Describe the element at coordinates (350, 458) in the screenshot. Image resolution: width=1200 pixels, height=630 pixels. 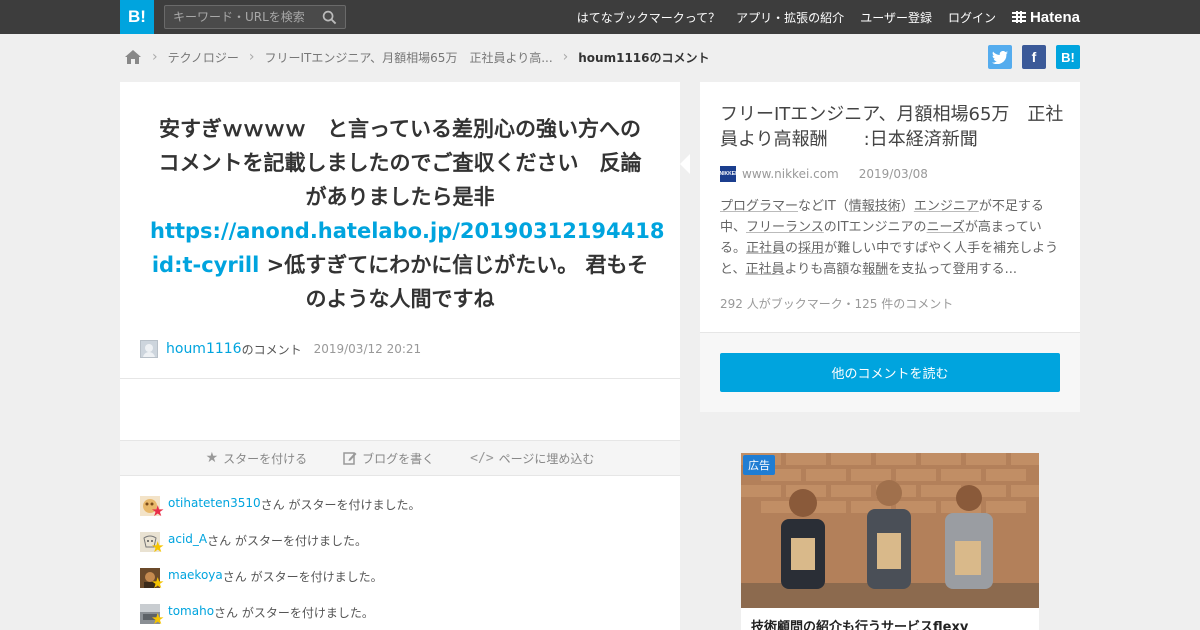
I see `edit-icon` at that location.